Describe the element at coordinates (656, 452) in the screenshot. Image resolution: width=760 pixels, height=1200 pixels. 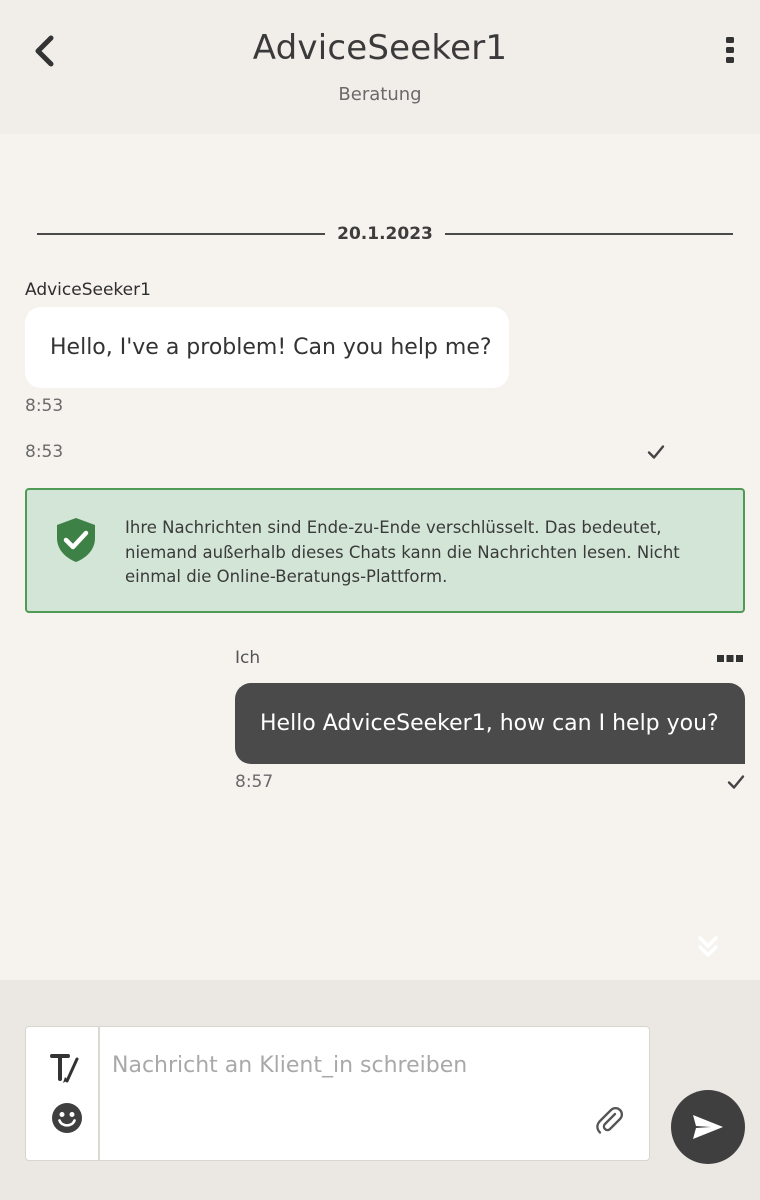
I see `read-check-icon` at that location.